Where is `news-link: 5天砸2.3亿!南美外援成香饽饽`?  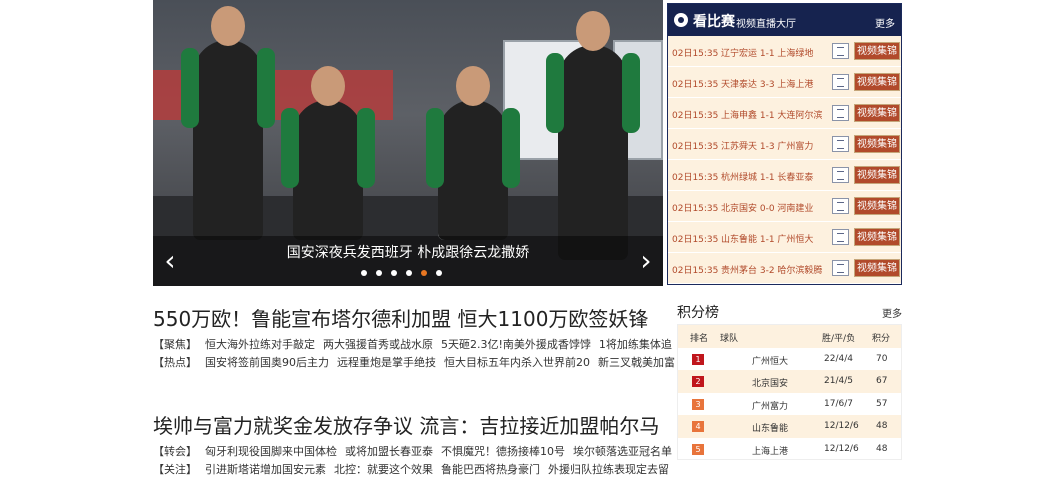
news-link: 5天砸2.3亿!南美外援成香饽饽 is located at coordinates (516, 344).